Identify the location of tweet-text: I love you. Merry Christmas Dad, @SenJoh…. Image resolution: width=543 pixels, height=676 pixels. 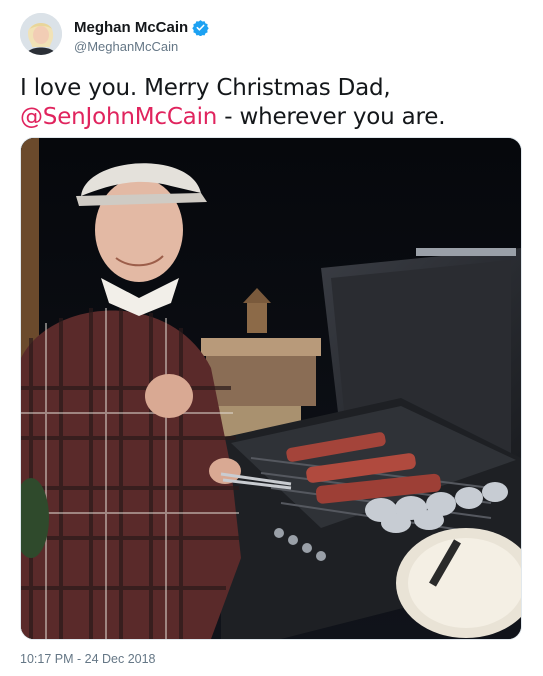
(272, 103).